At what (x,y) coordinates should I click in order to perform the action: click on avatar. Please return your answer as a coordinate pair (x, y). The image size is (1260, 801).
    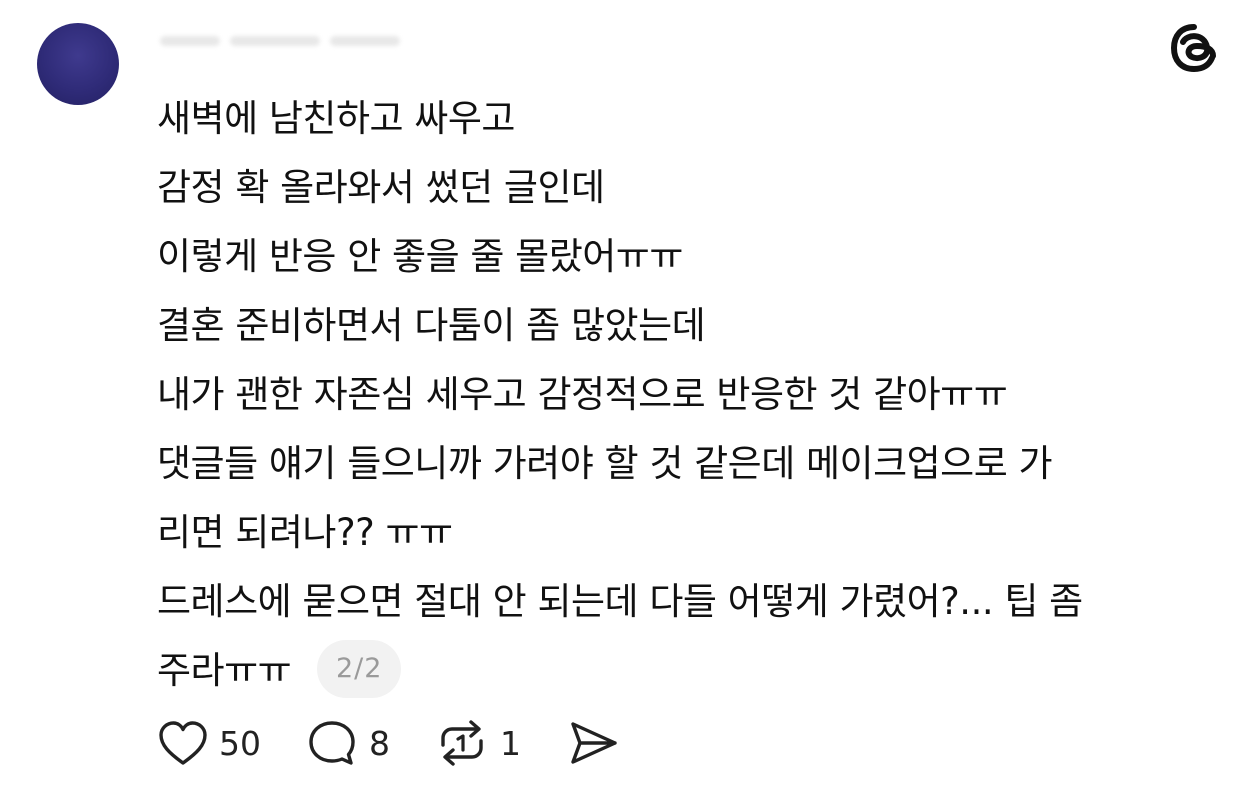
    Looking at the image, I should click on (78, 64).